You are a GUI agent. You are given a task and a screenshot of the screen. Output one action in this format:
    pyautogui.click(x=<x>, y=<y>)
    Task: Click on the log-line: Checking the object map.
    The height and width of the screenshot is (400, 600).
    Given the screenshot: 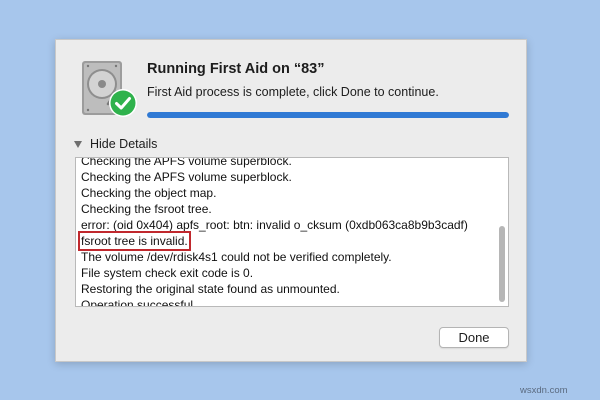 What is the action you would take?
    pyautogui.click(x=149, y=193)
    